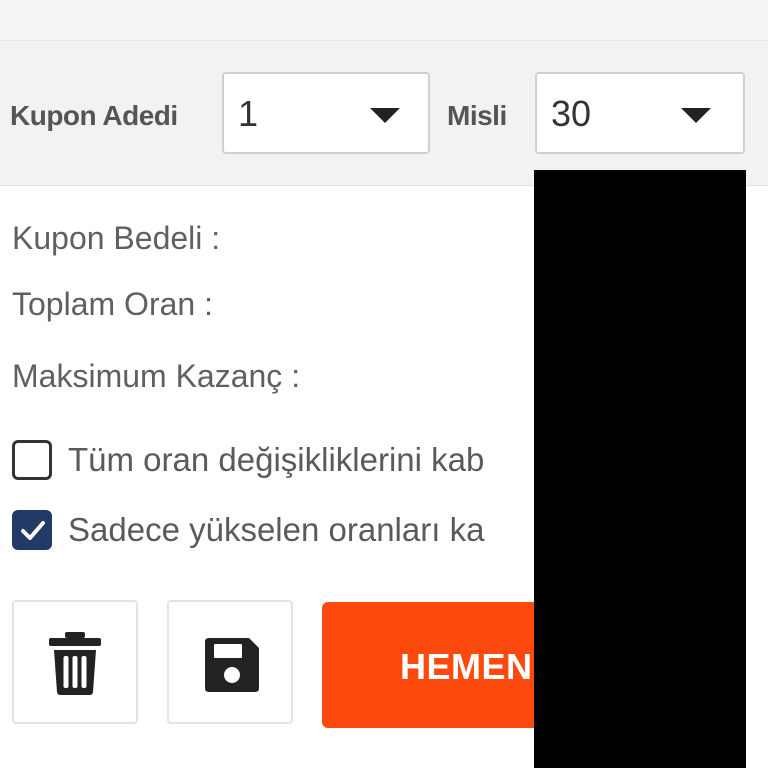 This screenshot has height=768, width=768. I want to click on coupon-count-value: 1, so click(248, 113).